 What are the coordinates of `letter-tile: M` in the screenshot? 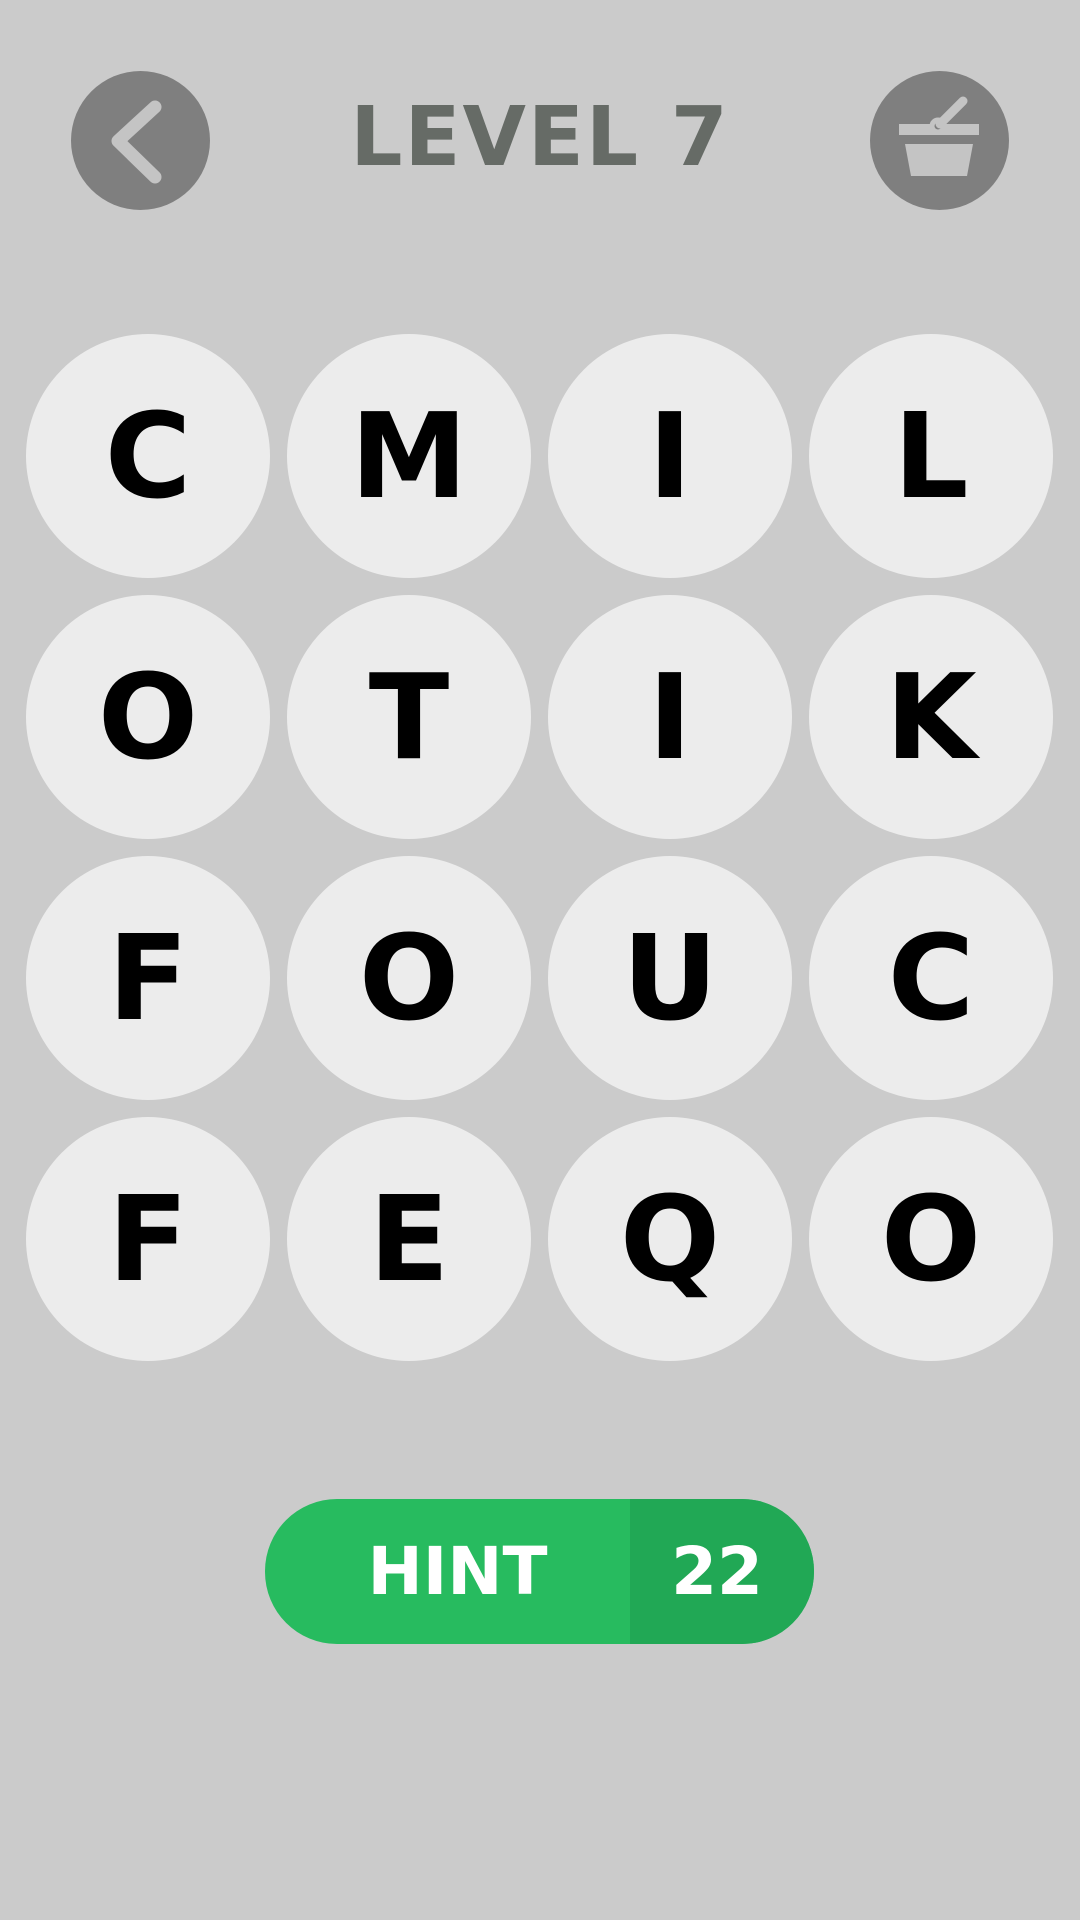 It's located at (409, 456).